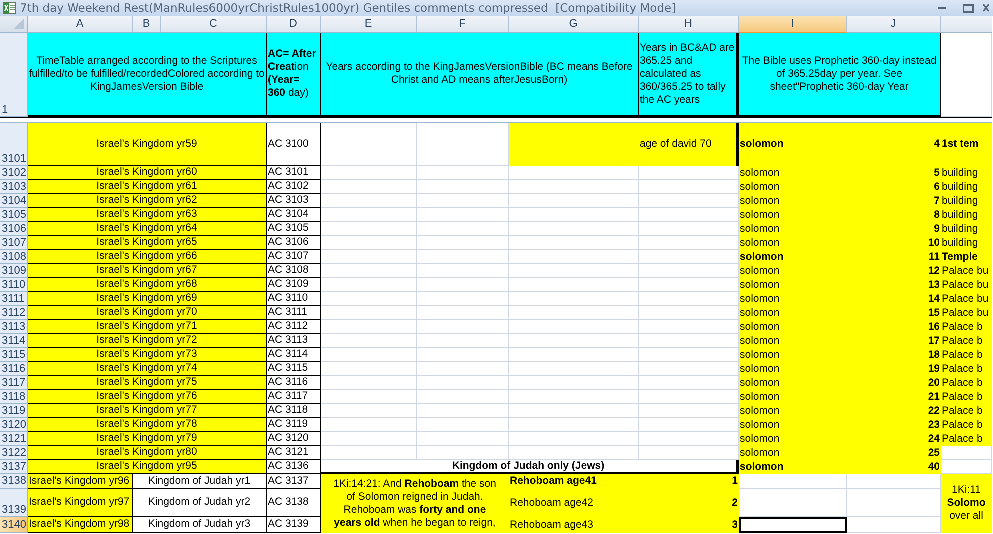 This screenshot has height=534, width=993. Describe the element at coordinates (294, 439) in the screenshot. I see `table-cell: AC 3120` at that location.